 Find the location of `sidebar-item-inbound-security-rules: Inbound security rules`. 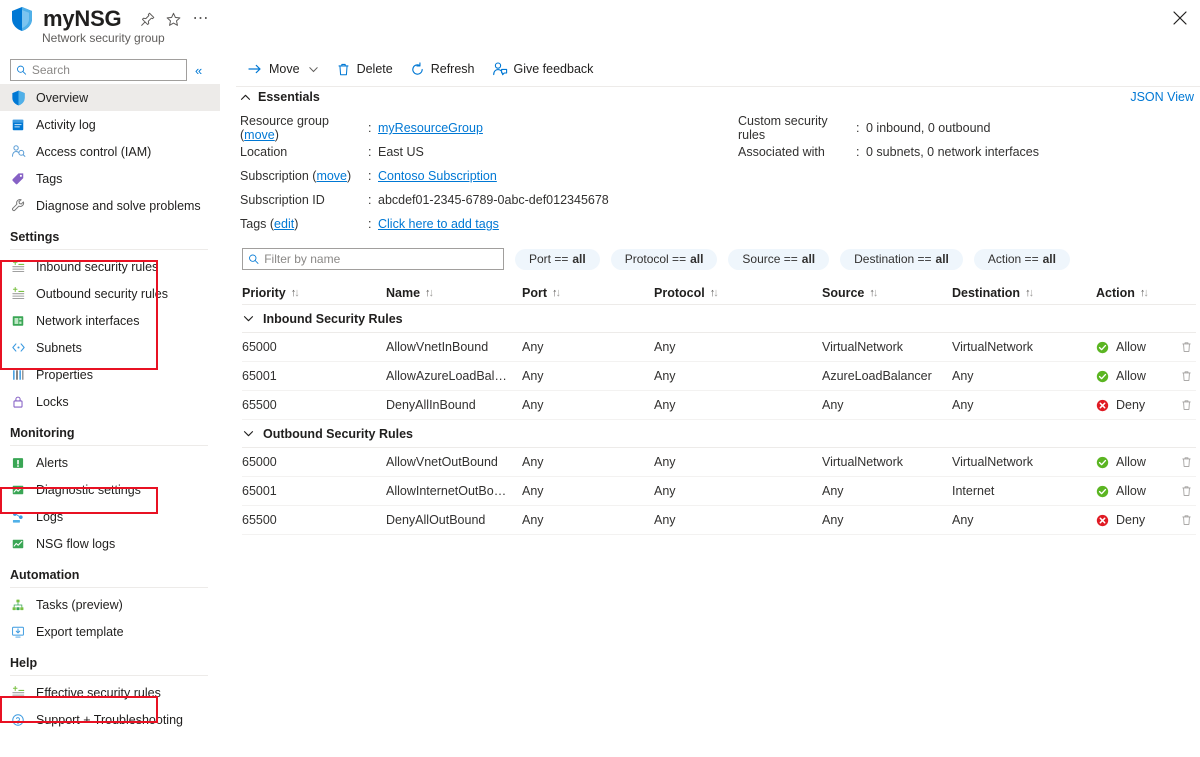

sidebar-item-inbound-security-rules: Inbound security rules is located at coordinates (110, 266).